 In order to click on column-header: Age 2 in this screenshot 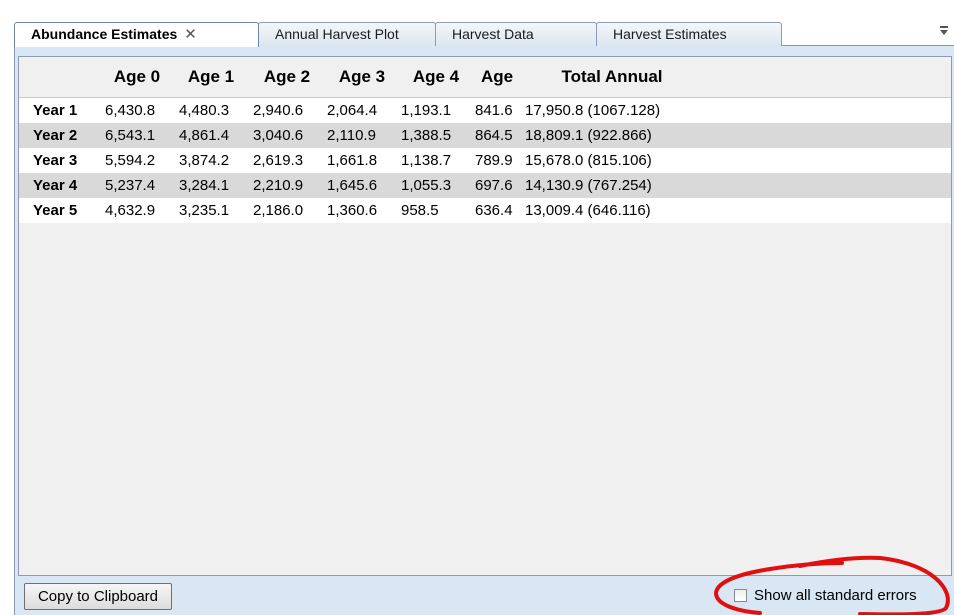, I will do `click(287, 77)`.